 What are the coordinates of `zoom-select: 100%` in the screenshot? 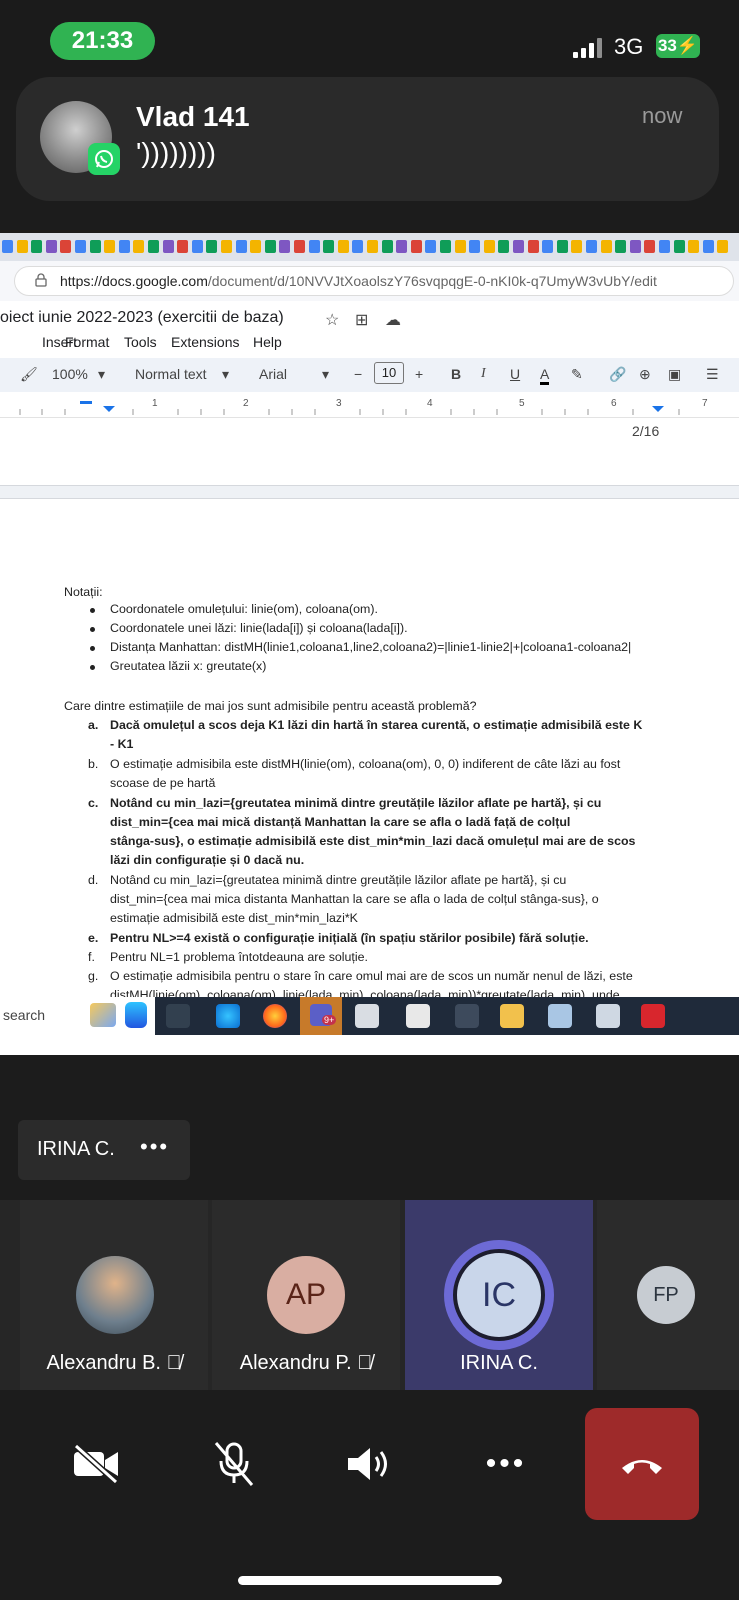 It's located at (70, 374).